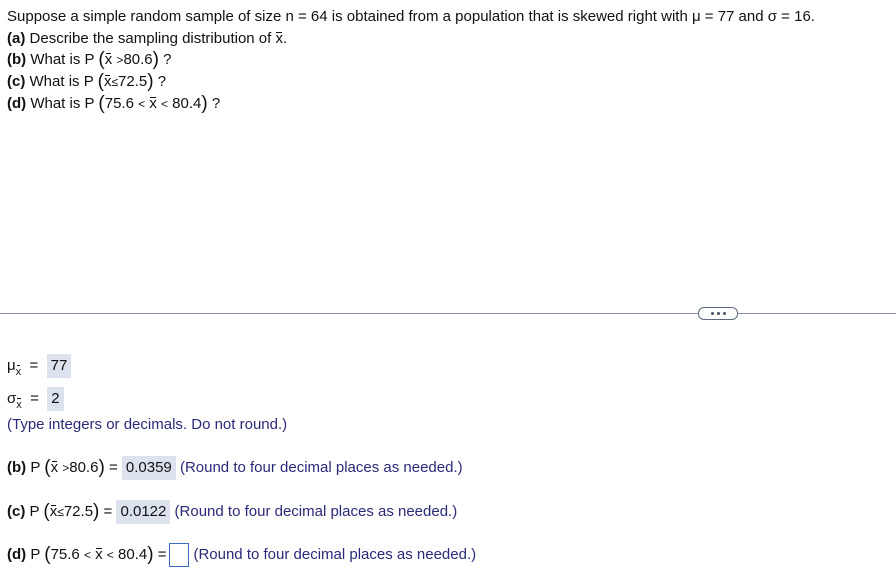 This screenshot has height=571, width=896. I want to click on question-part-d: (d) What is P (75.6 < x < 80.4) ?, so click(114, 103).